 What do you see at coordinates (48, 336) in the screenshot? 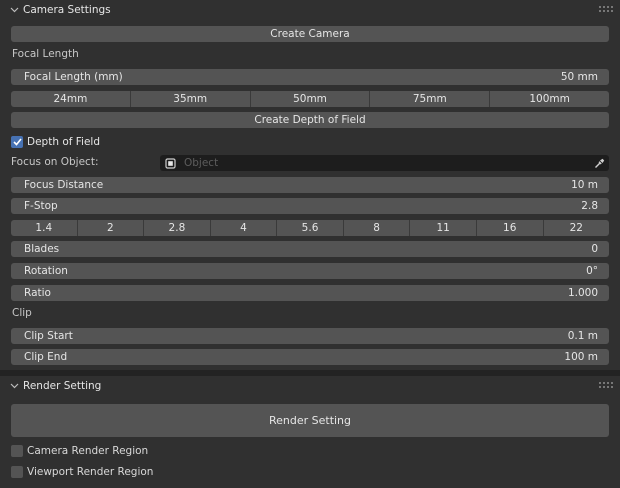
I see `field-label: Clip Start` at bounding box center [48, 336].